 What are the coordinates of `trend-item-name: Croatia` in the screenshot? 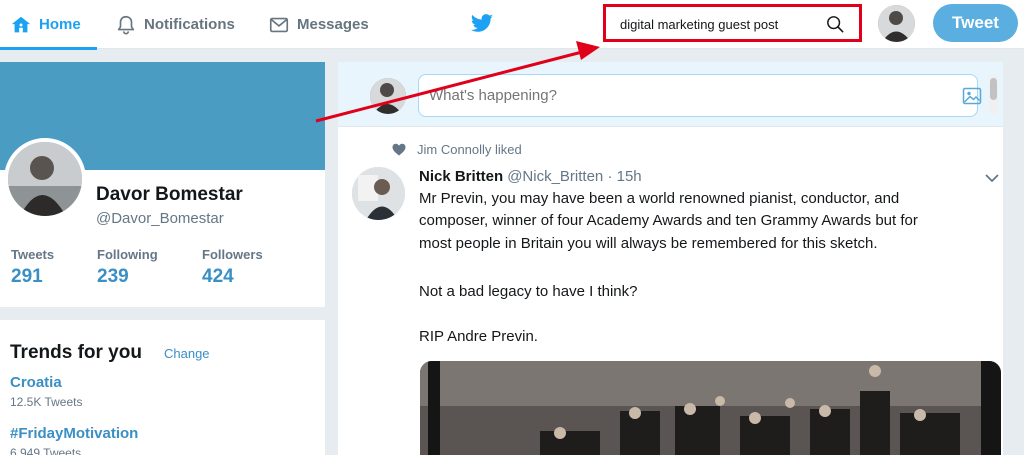 It's located at (36, 382).